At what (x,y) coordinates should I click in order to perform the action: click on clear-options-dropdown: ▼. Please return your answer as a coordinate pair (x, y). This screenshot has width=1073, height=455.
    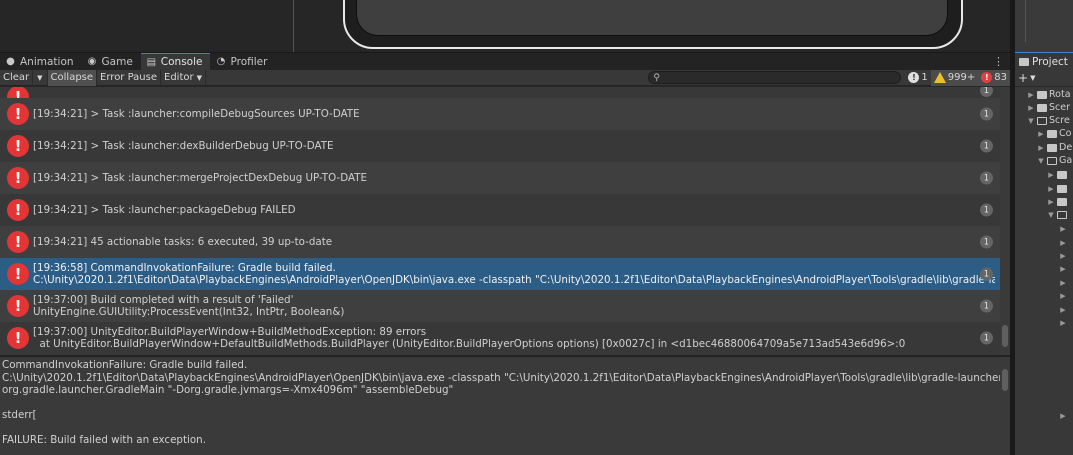
    Looking at the image, I should click on (40, 77).